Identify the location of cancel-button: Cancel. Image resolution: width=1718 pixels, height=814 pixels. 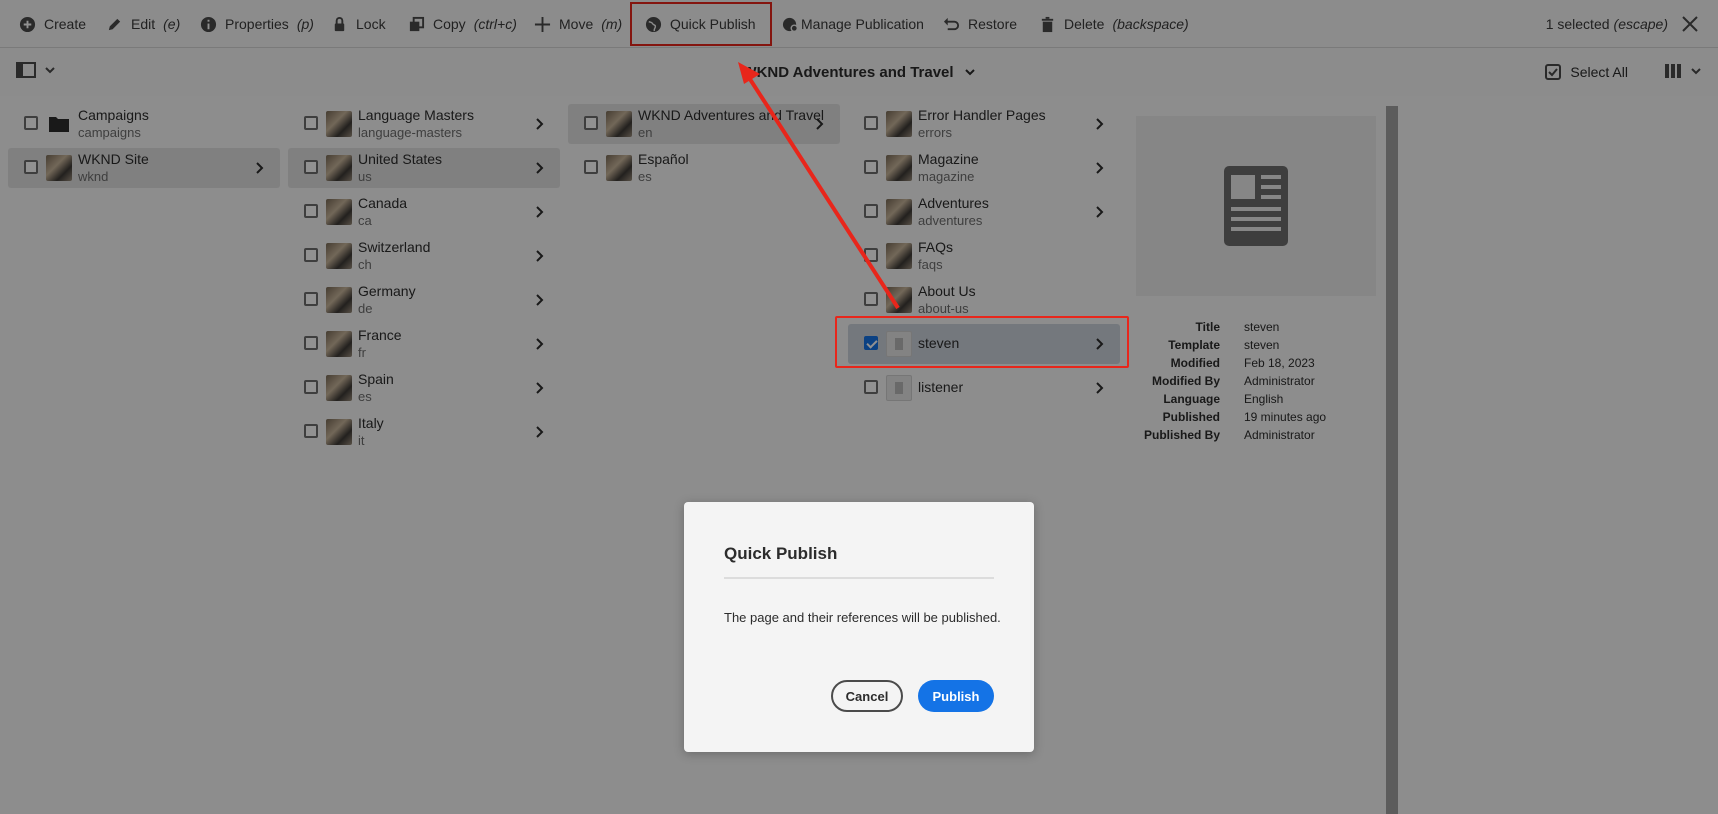
(867, 696).